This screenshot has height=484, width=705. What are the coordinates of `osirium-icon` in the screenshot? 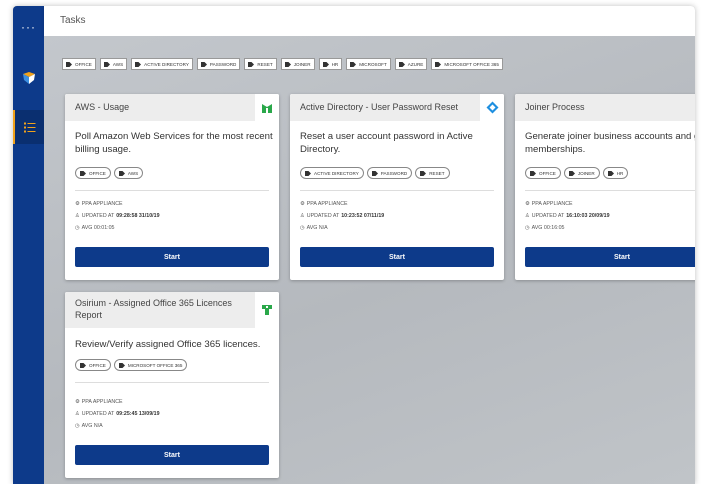 It's located at (267, 310).